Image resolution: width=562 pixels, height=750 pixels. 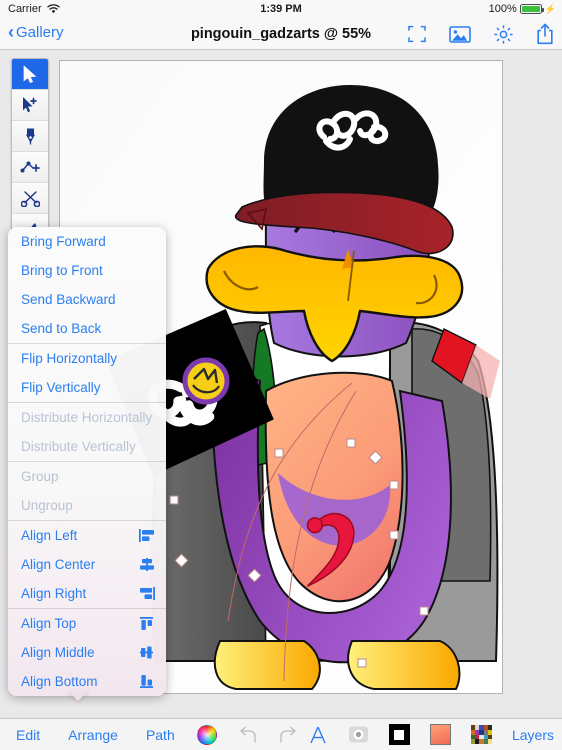 I want to click on align-middle-icon, so click(x=147, y=653).